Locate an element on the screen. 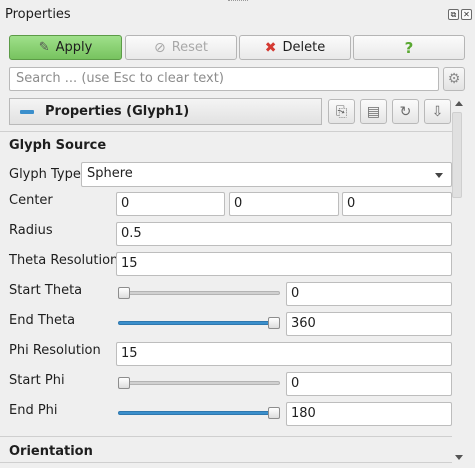  end-phi-field: 180 is located at coordinates (369, 414).